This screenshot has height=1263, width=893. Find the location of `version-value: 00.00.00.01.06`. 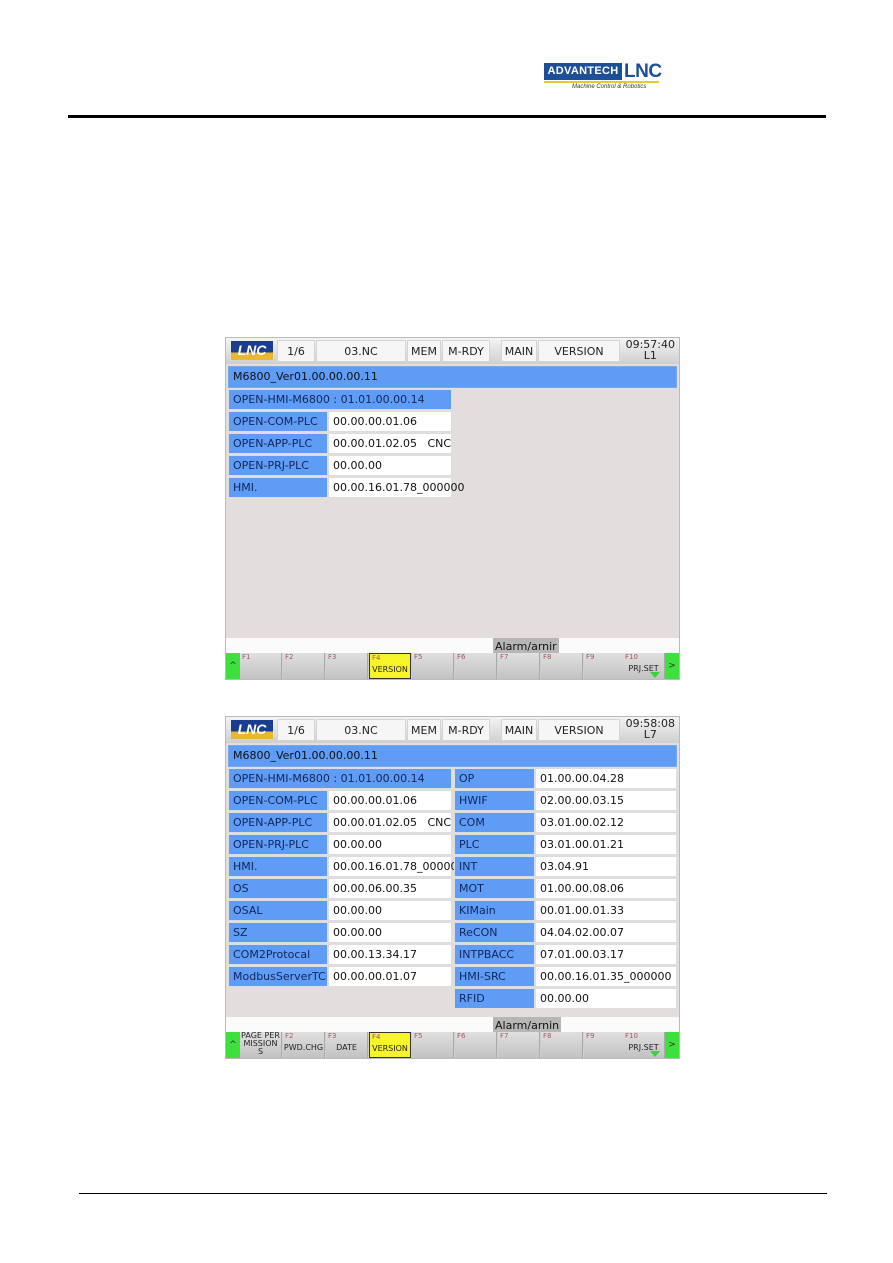

version-value: 00.00.00.01.06 is located at coordinates (390, 800).